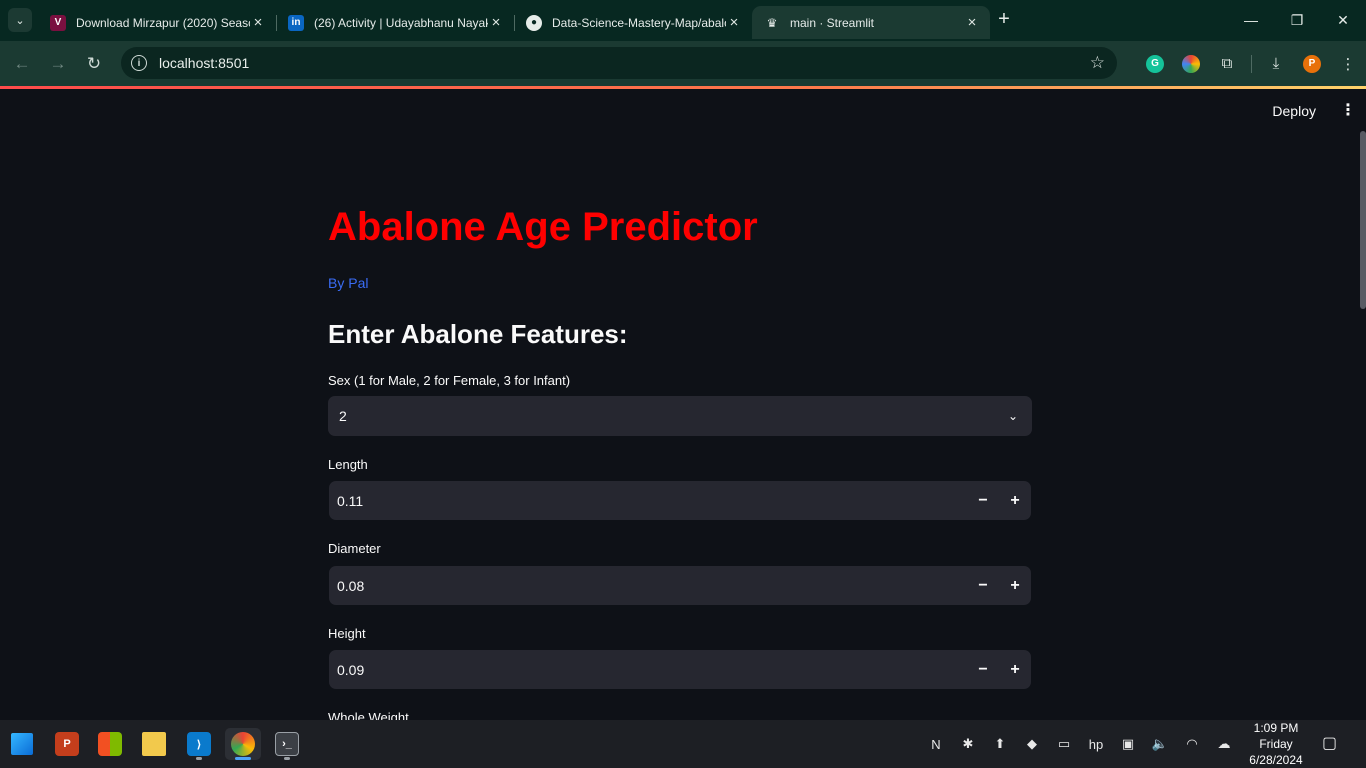  Describe the element at coordinates (680, 416) in the screenshot. I see `sex-select: 2 ⌄` at that location.